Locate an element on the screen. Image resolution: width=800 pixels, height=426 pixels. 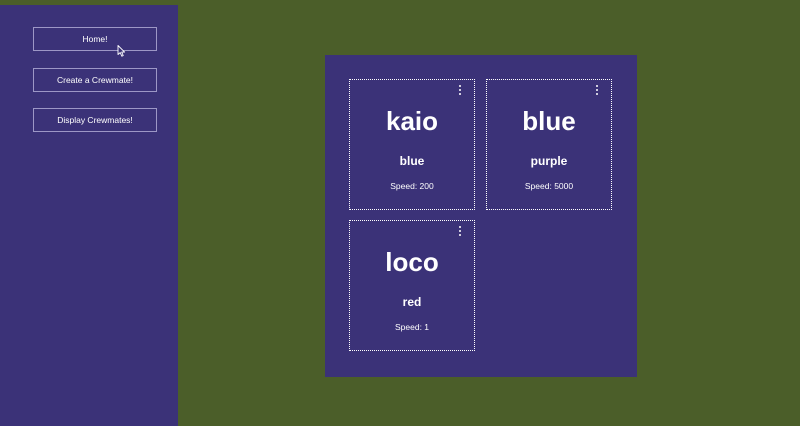
crewmate-speed: Speed: 200 is located at coordinates (412, 186).